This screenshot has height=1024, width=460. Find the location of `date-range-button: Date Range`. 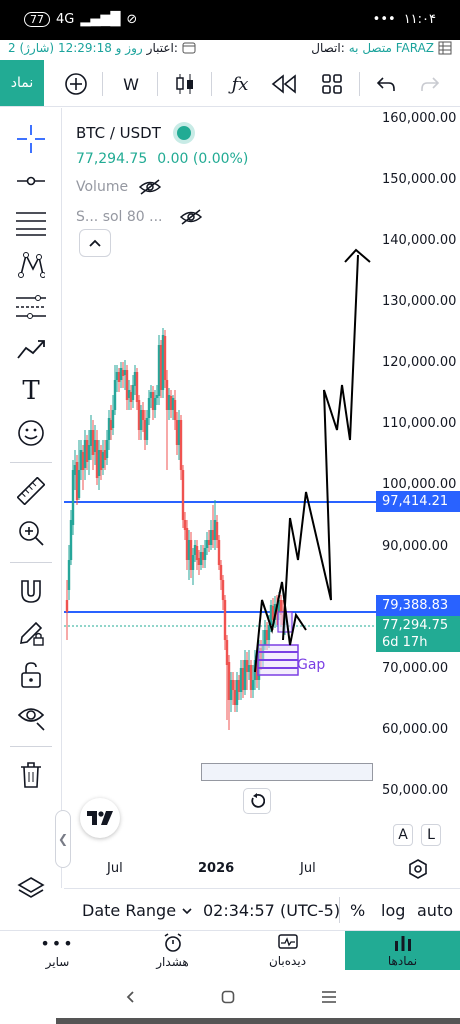

date-range-button: Date Range is located at coordinates (137, 910).